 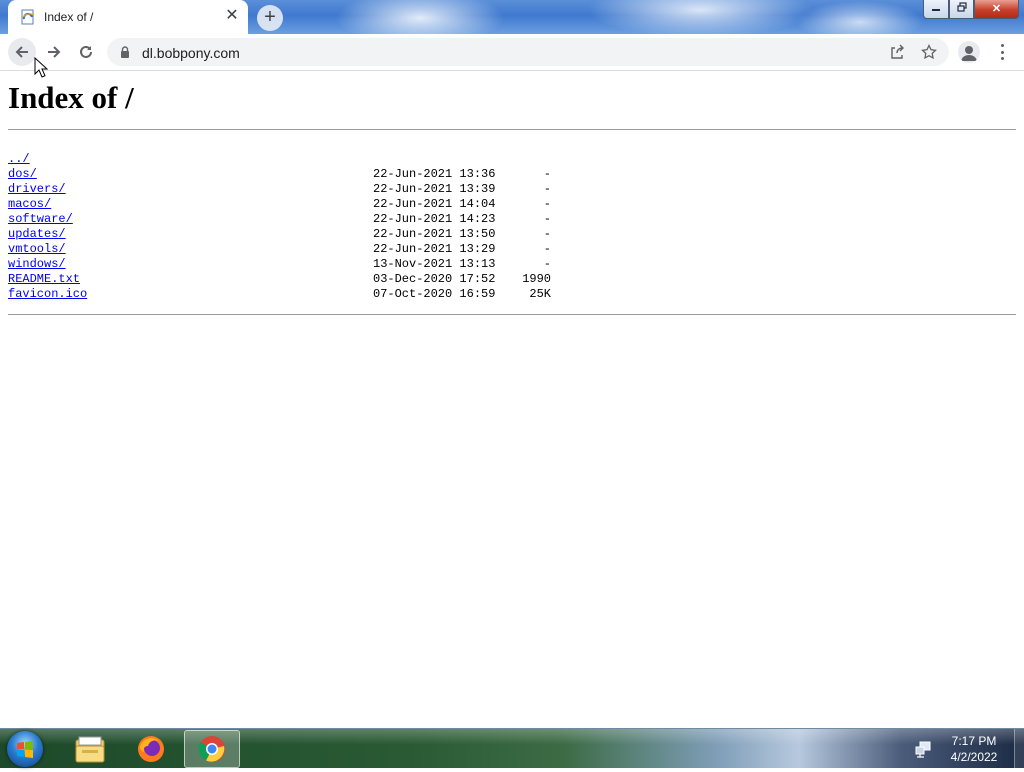 I want to click on firefox-icon, so click(x=151, y=749).